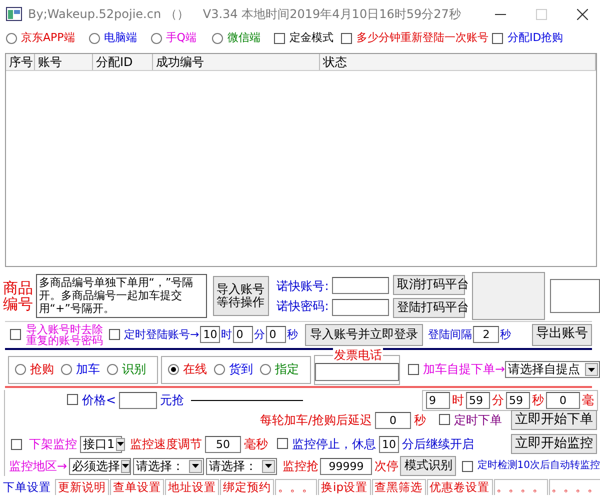 The image size is (600, 496). What do you see at coordinates (181, 38) in the screenshot?
I see `radio-label: 手Q端` at bounding box center [181, 38].